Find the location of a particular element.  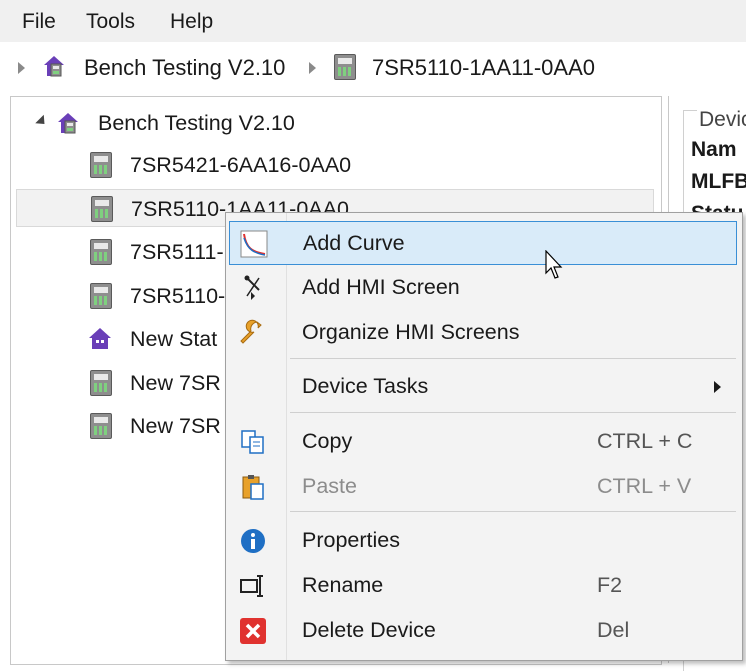

menu-item-organize-hmi-screens: Organize HMI Screens is located at coordinates (483, 333).